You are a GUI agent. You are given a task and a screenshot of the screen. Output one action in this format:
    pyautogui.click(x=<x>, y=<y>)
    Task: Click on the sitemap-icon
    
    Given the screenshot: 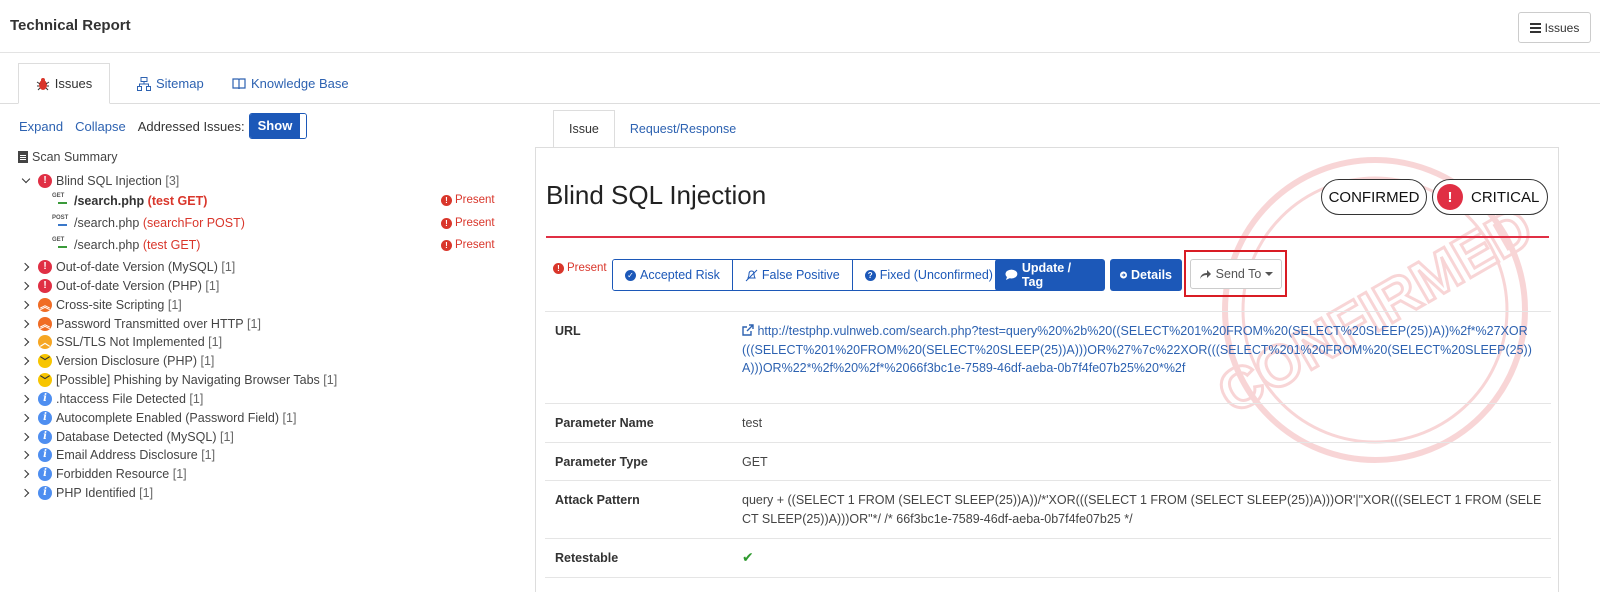 What is the action you would take?
    pyautogui.click(x=144, y=83)
    